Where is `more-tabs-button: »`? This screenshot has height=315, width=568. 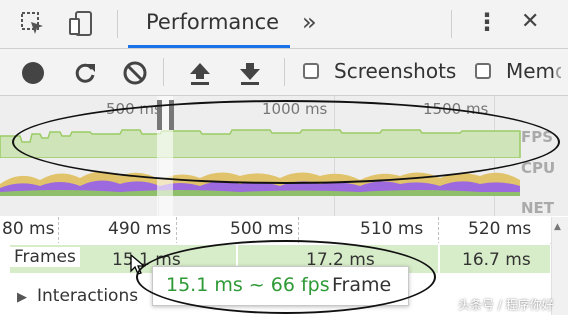 more-tabs-button: » is located at coordinates (309, 22).